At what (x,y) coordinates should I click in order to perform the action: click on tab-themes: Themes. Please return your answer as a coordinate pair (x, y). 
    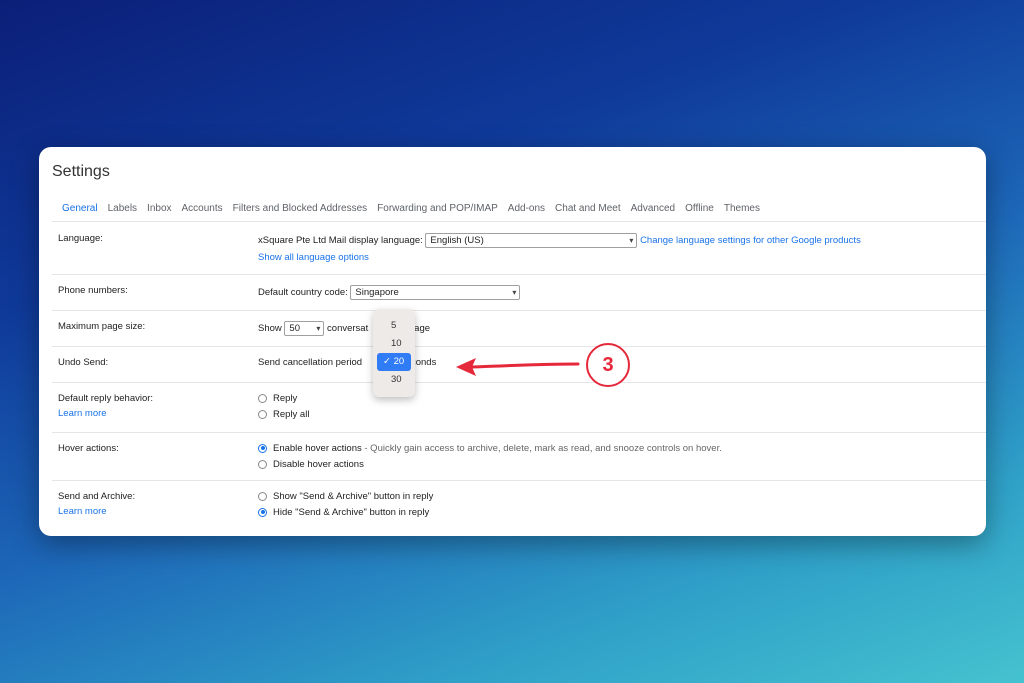
    Looking at the image, I should click on (742, 212).